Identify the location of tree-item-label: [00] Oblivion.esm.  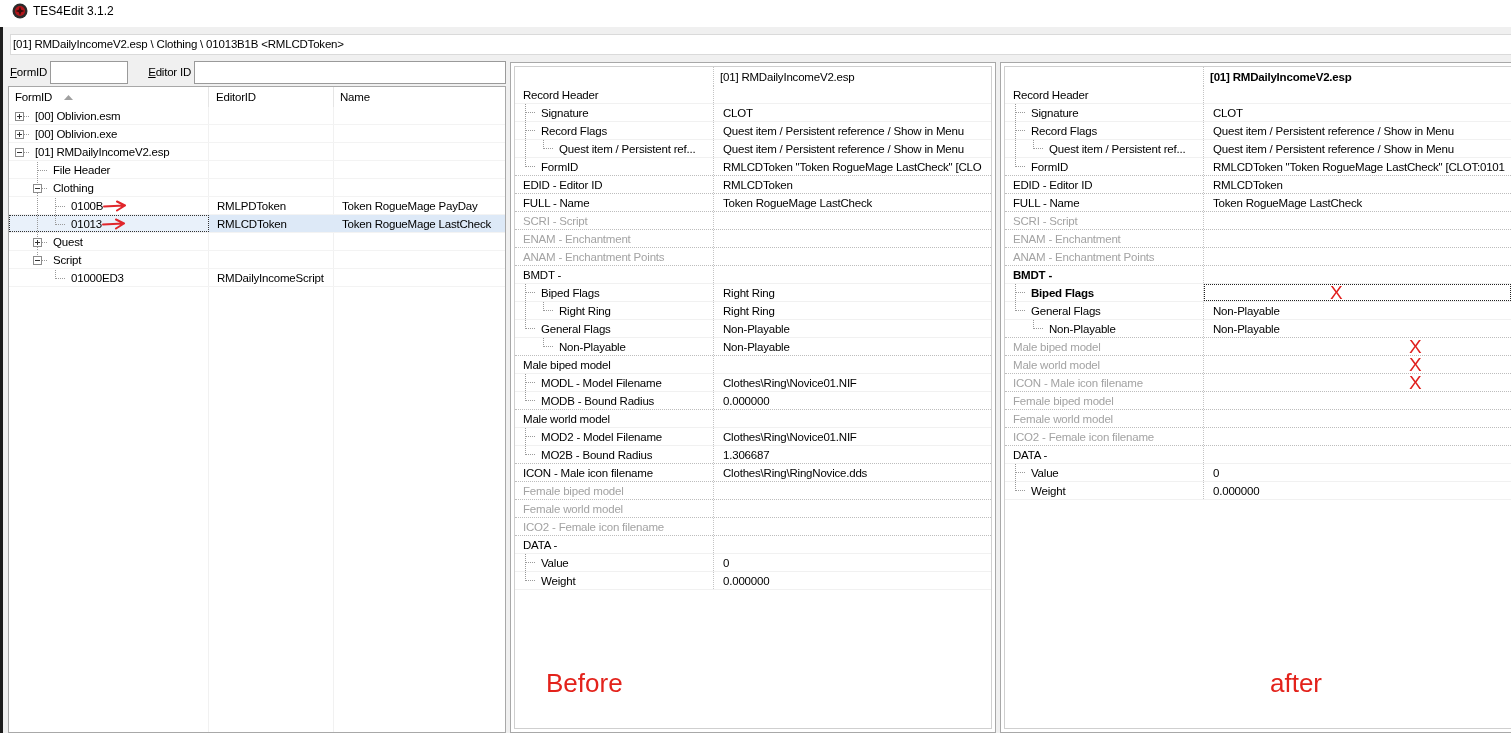
(78, 115).